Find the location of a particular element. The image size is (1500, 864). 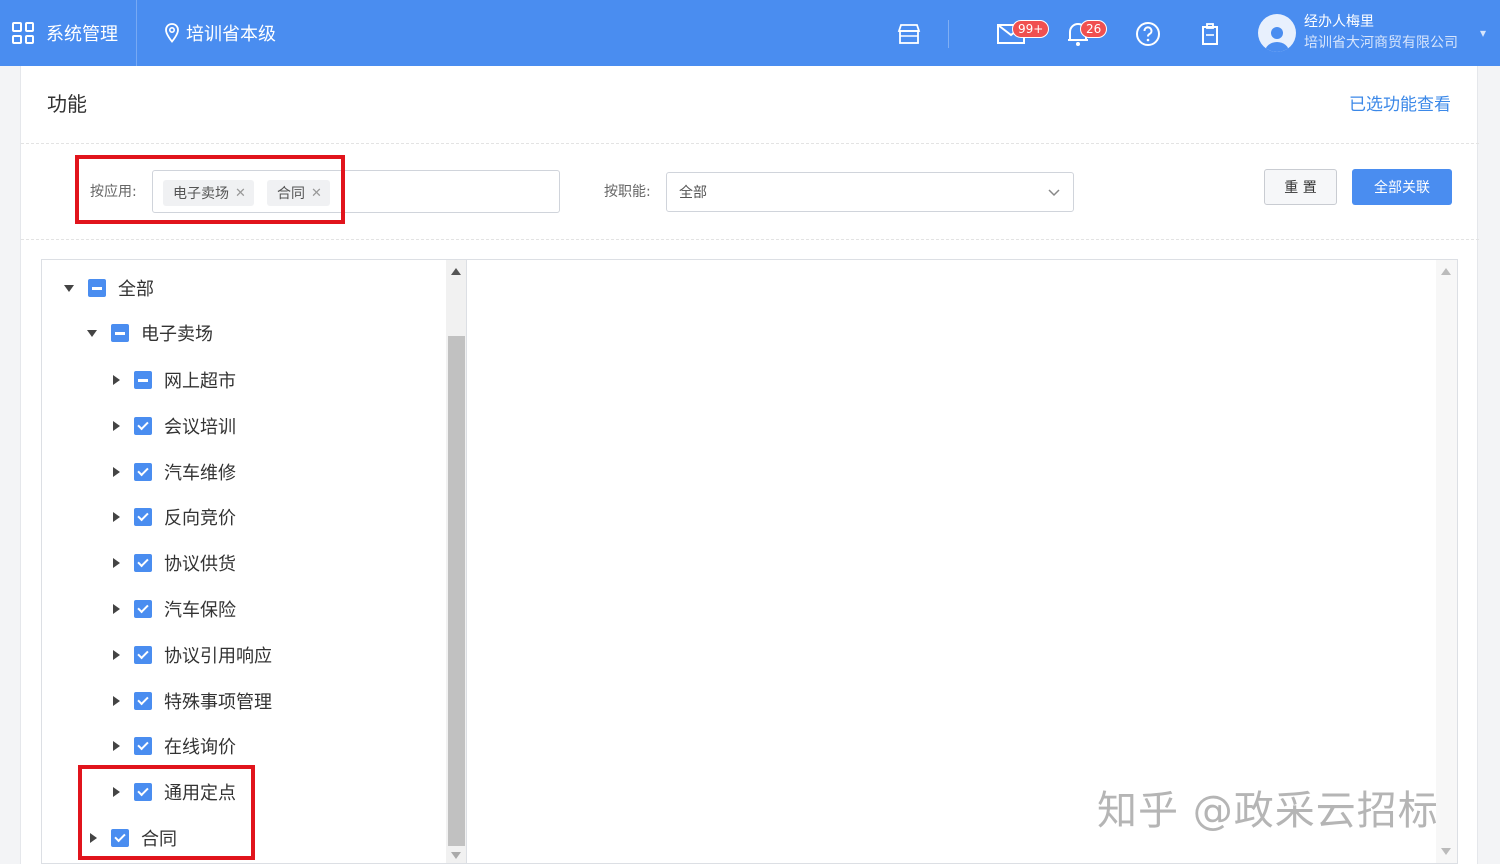

mail-badge: 99+ is located at coordinates (1031, 29).